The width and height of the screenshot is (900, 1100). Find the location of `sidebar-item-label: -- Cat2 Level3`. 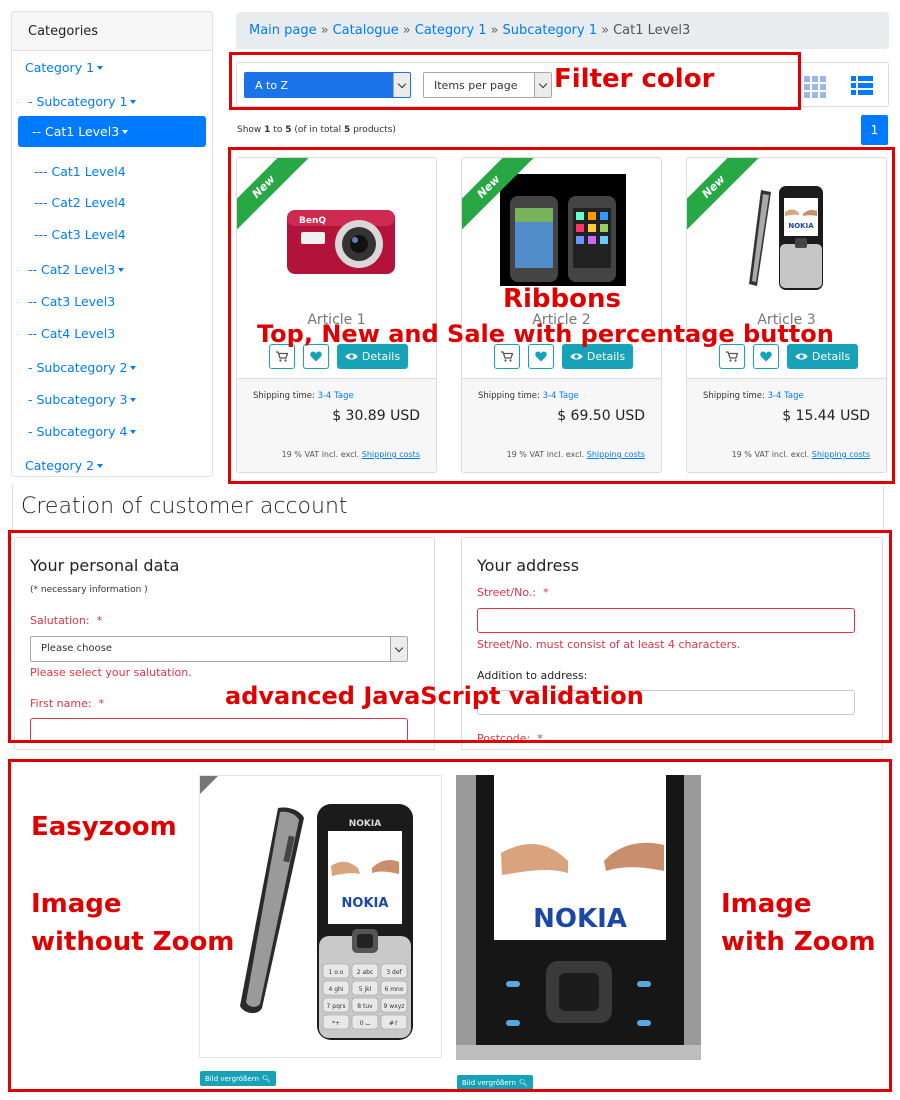

sidebar-item-label: -- Cat2 Level3 is located at coordinates (72, 269).